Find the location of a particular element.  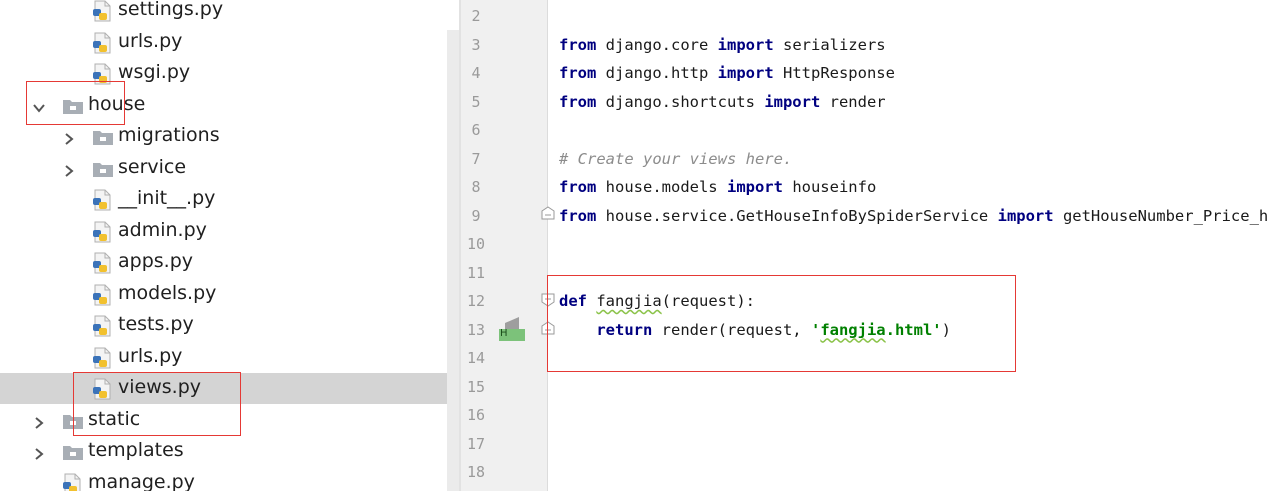

tree-file-item: wsgi.py is located at coordinates (223, 73).